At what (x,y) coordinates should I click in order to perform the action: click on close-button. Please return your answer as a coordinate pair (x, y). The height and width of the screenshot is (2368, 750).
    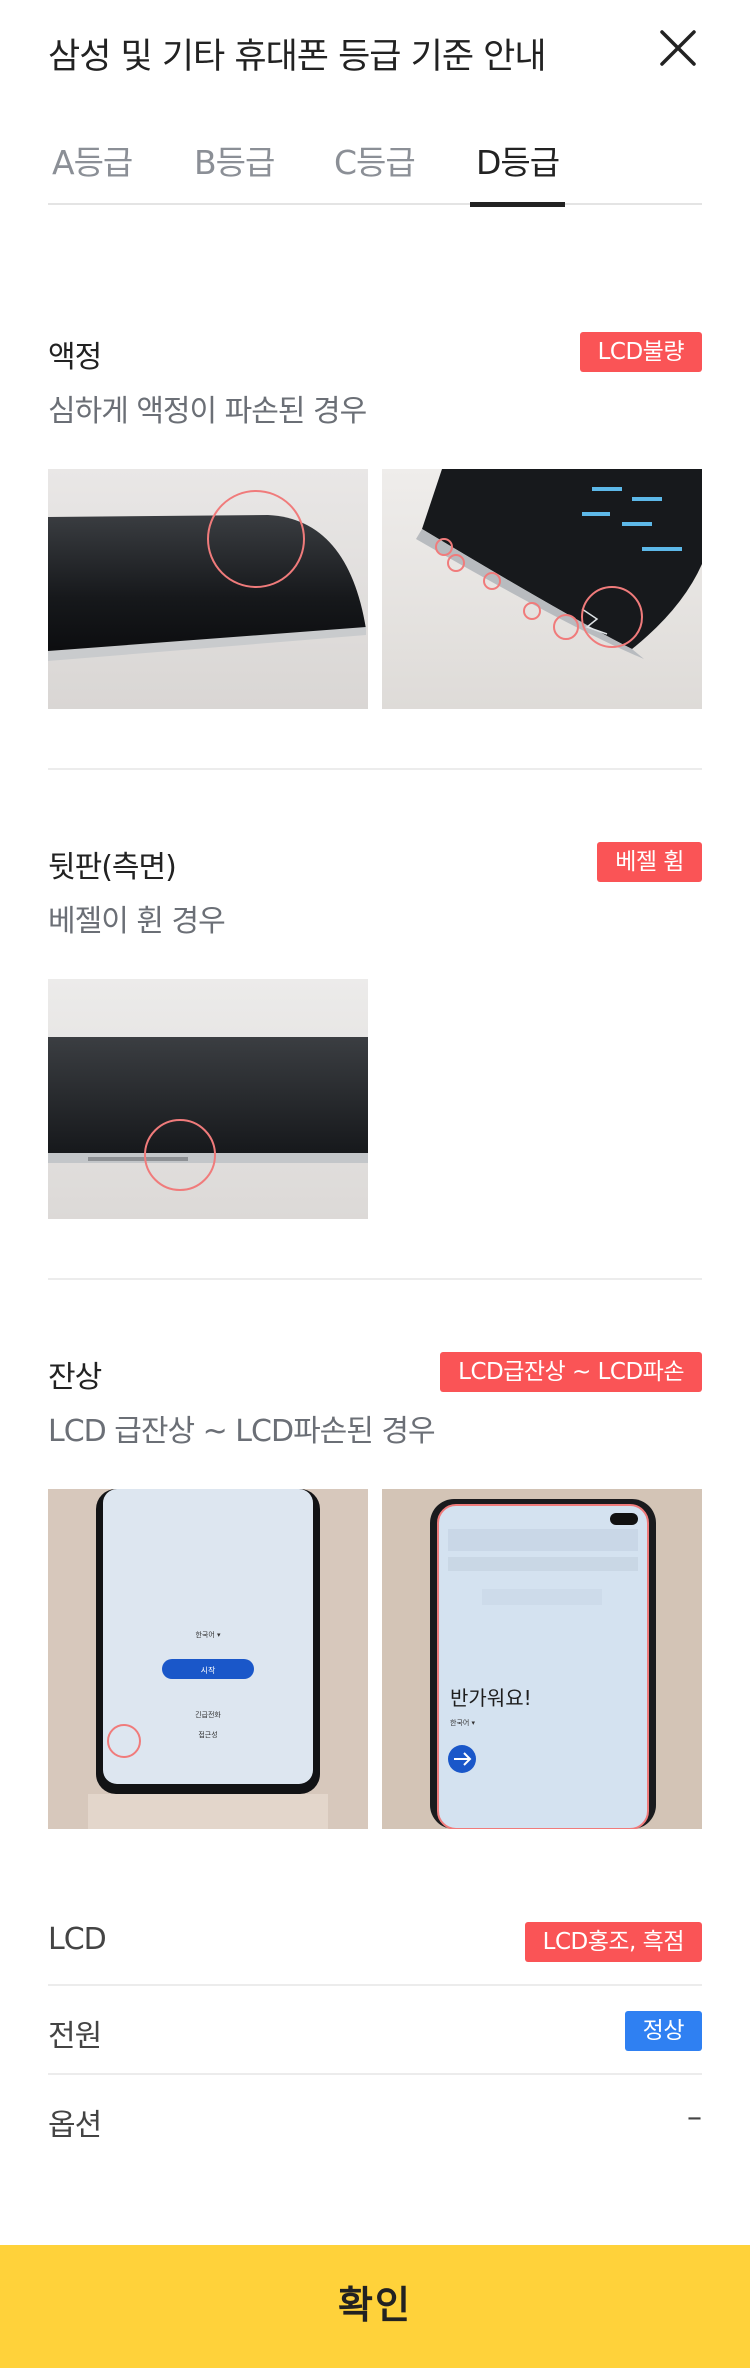
    Looking at the image, I should click on (678, 48).